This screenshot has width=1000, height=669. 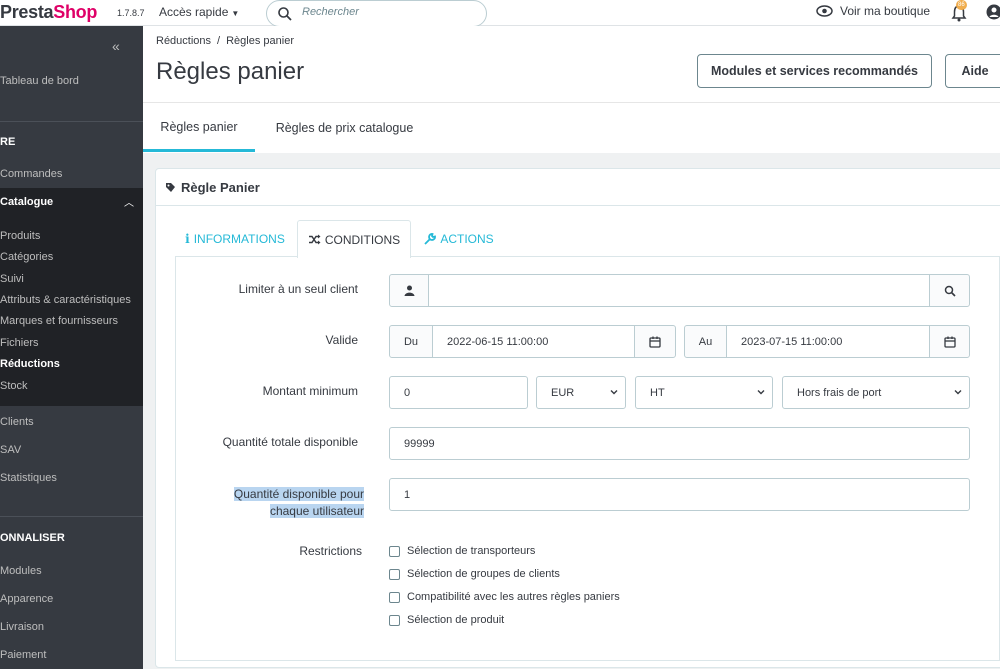 I want to click on panel-heading, so click(x=577, y=187).